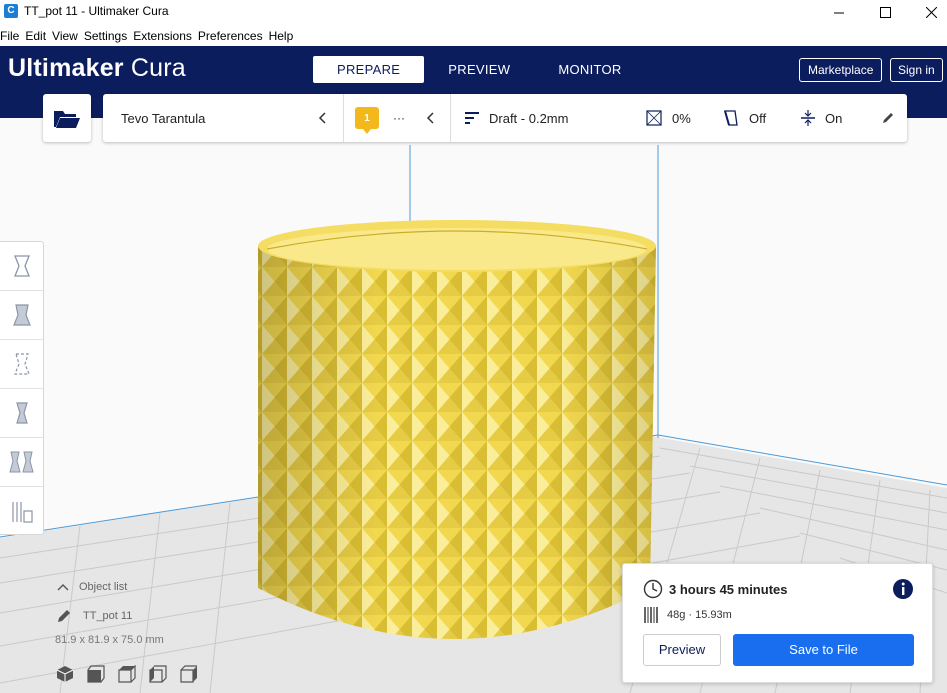  What do you see at coordinates (668, 118) in the screenshot?
I see `infill-setting: 0%` at bounding box center [668, 118].